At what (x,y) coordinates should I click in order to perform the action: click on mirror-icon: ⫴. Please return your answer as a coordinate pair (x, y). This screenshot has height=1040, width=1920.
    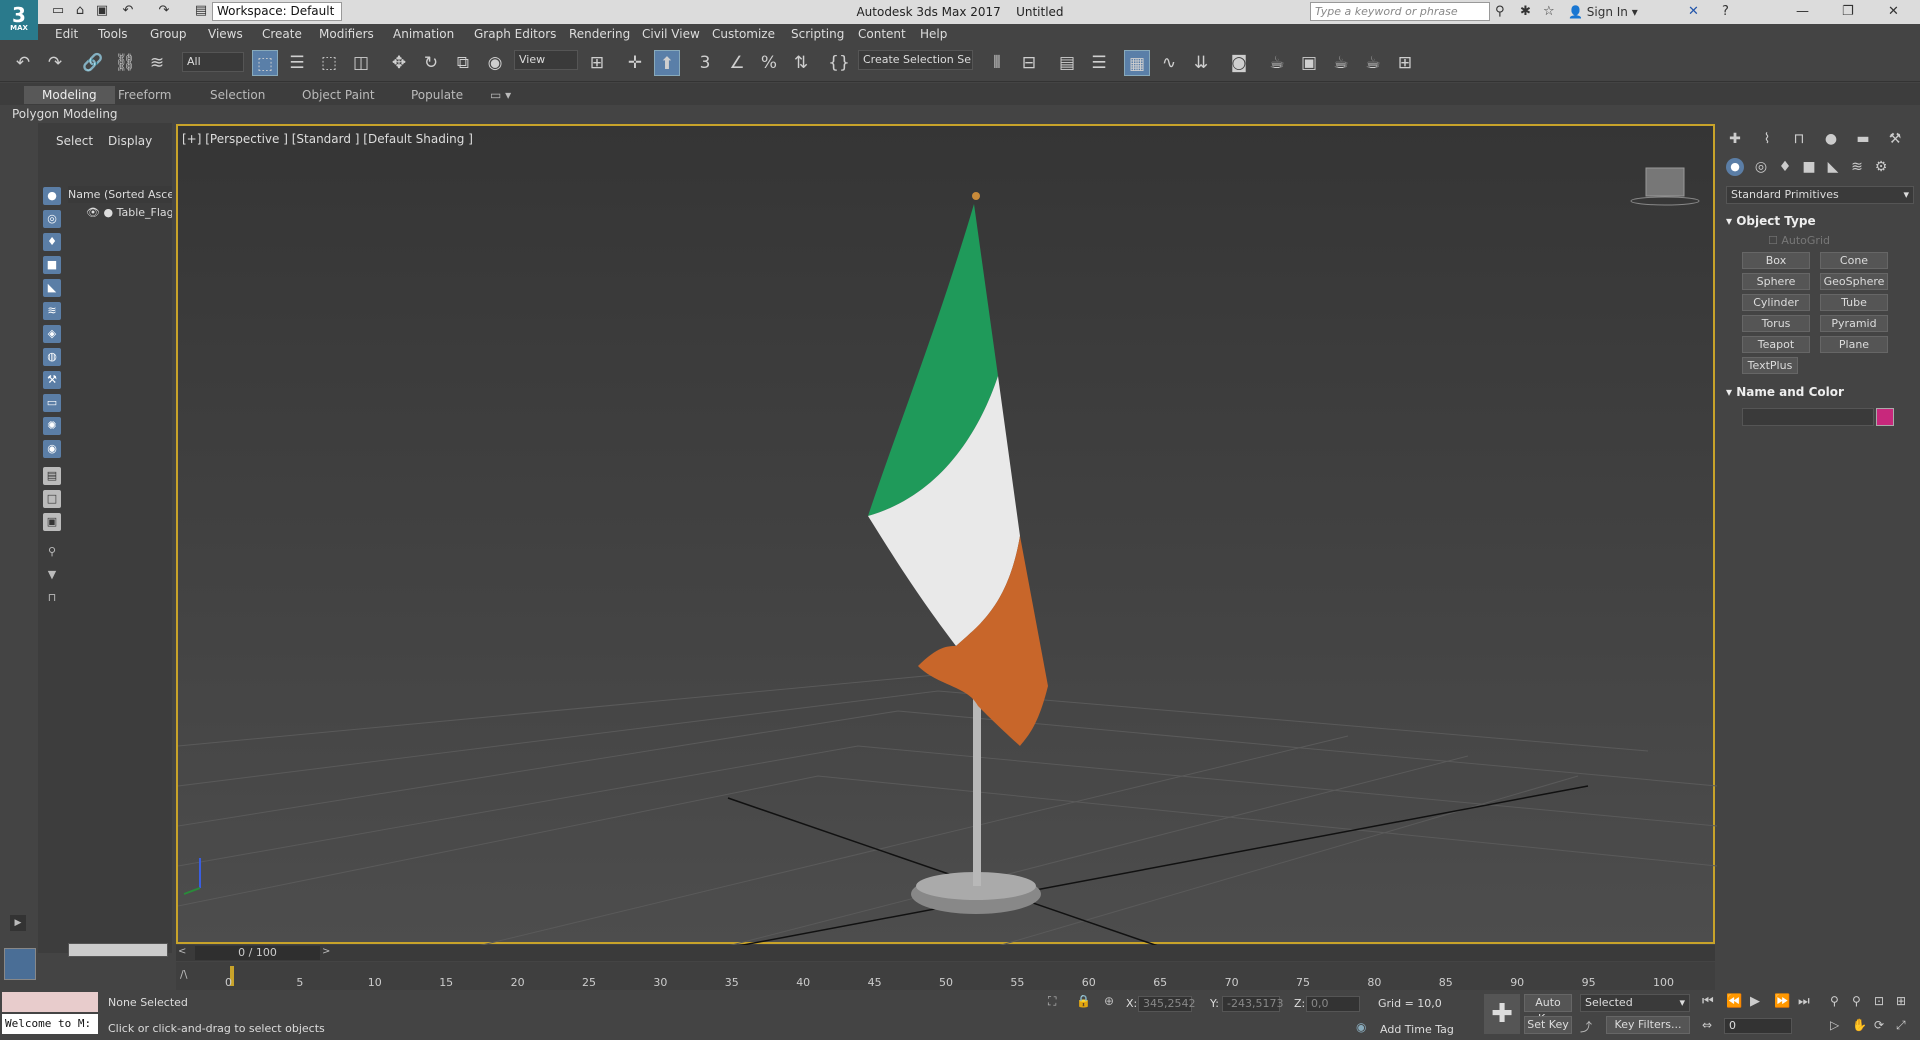
    Looking at the image, I should click on (997, 63).